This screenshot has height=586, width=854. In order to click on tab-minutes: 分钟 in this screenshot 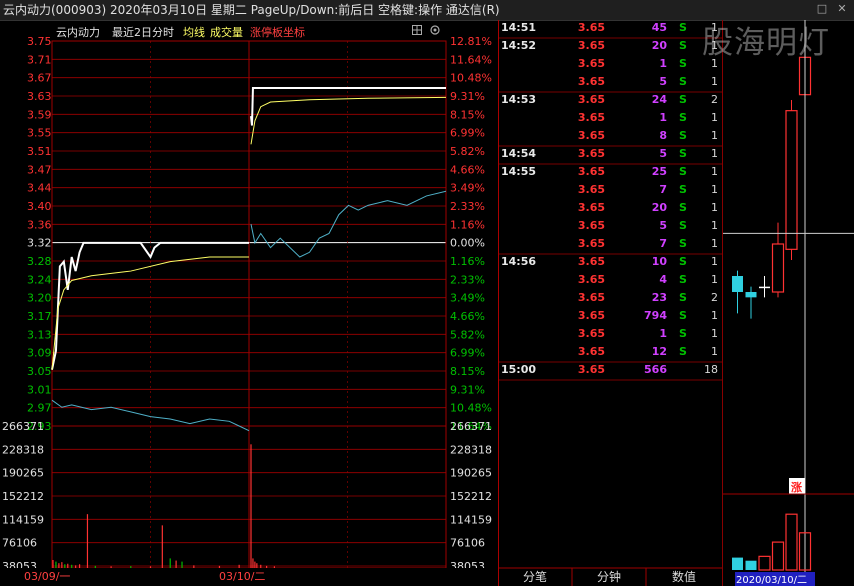, I will do `click(609, 577)`.